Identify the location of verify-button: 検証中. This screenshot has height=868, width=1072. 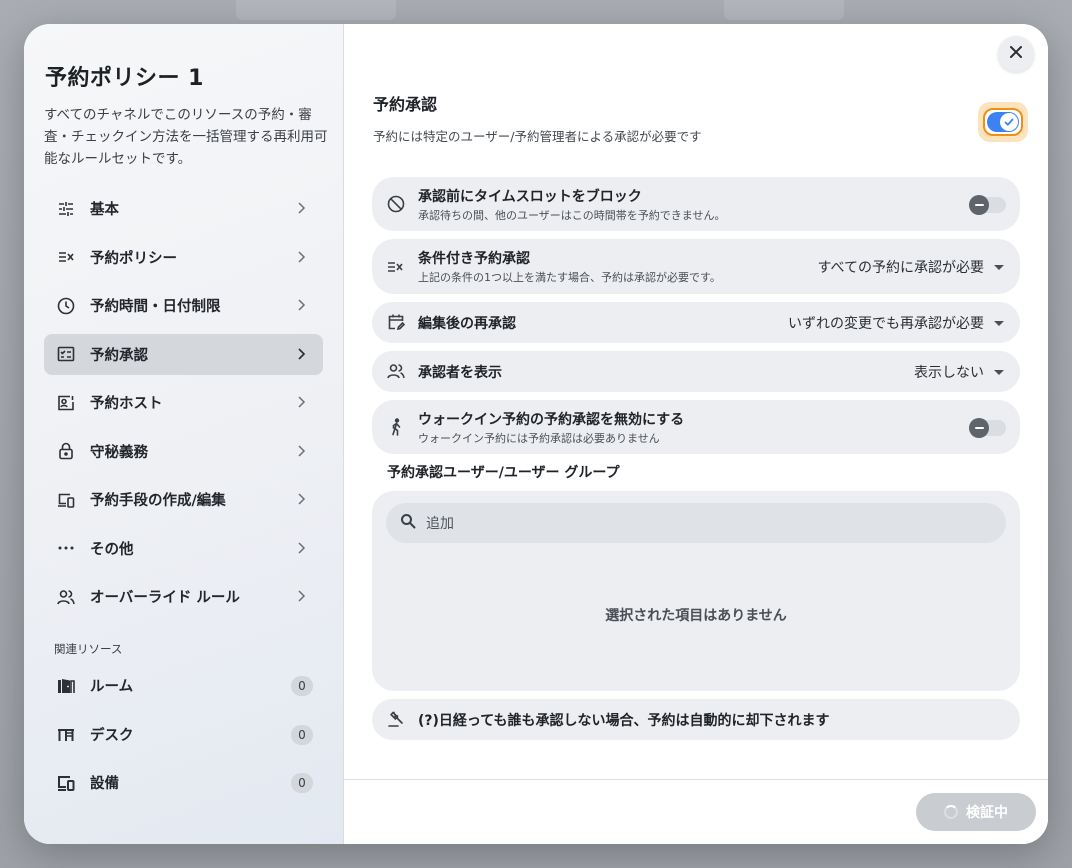
(976, 812).